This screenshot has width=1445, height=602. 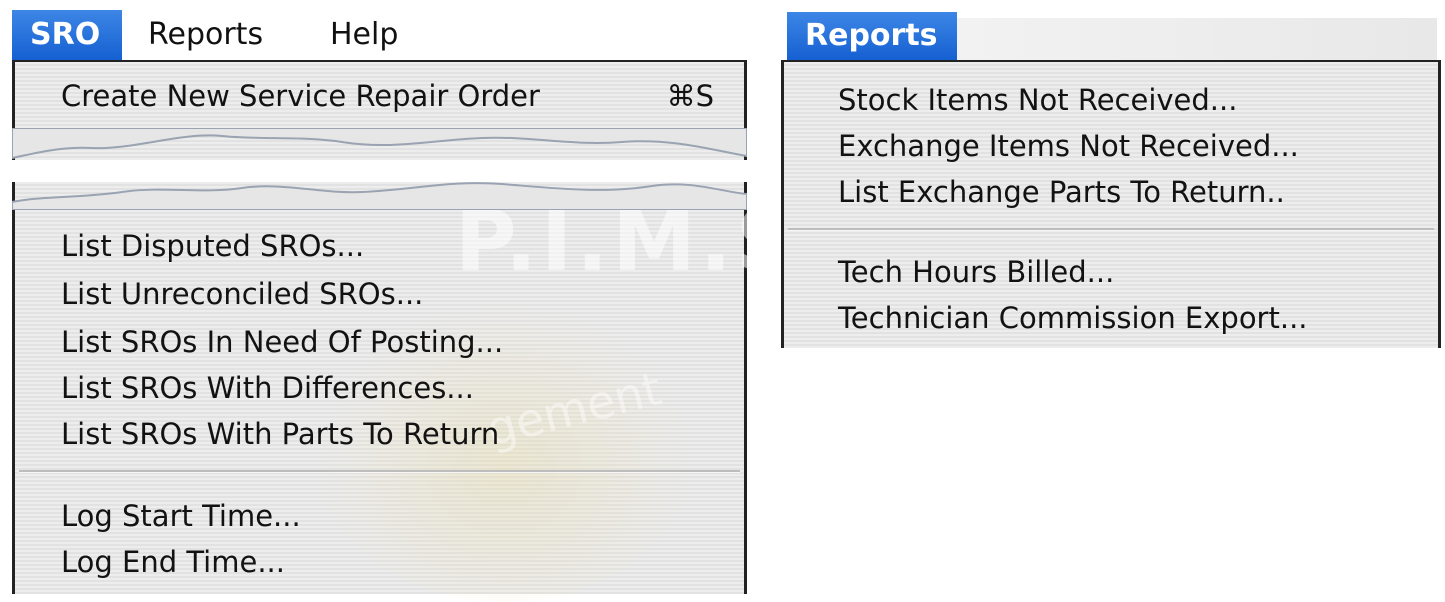 I want to click on menubar-background, so click(x=1197, y=39).